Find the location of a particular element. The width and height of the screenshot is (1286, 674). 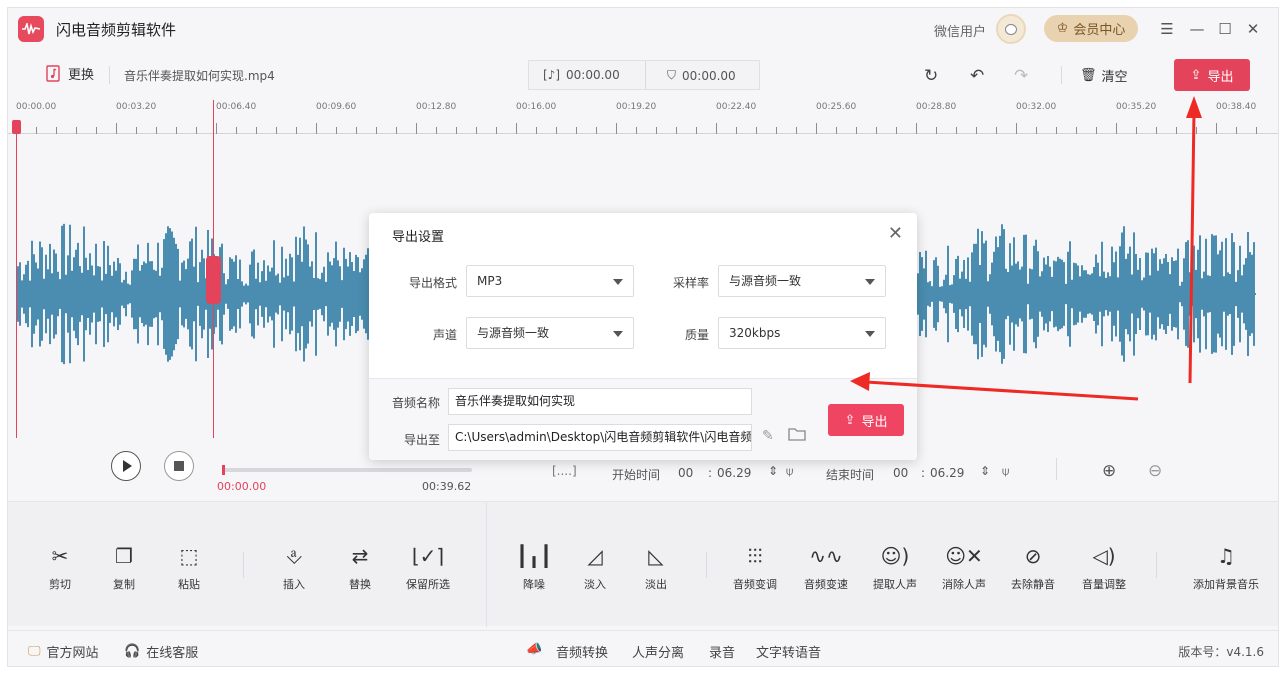

tool-paste: ⬚ 粘贴 is located at coordinates (189, 567).